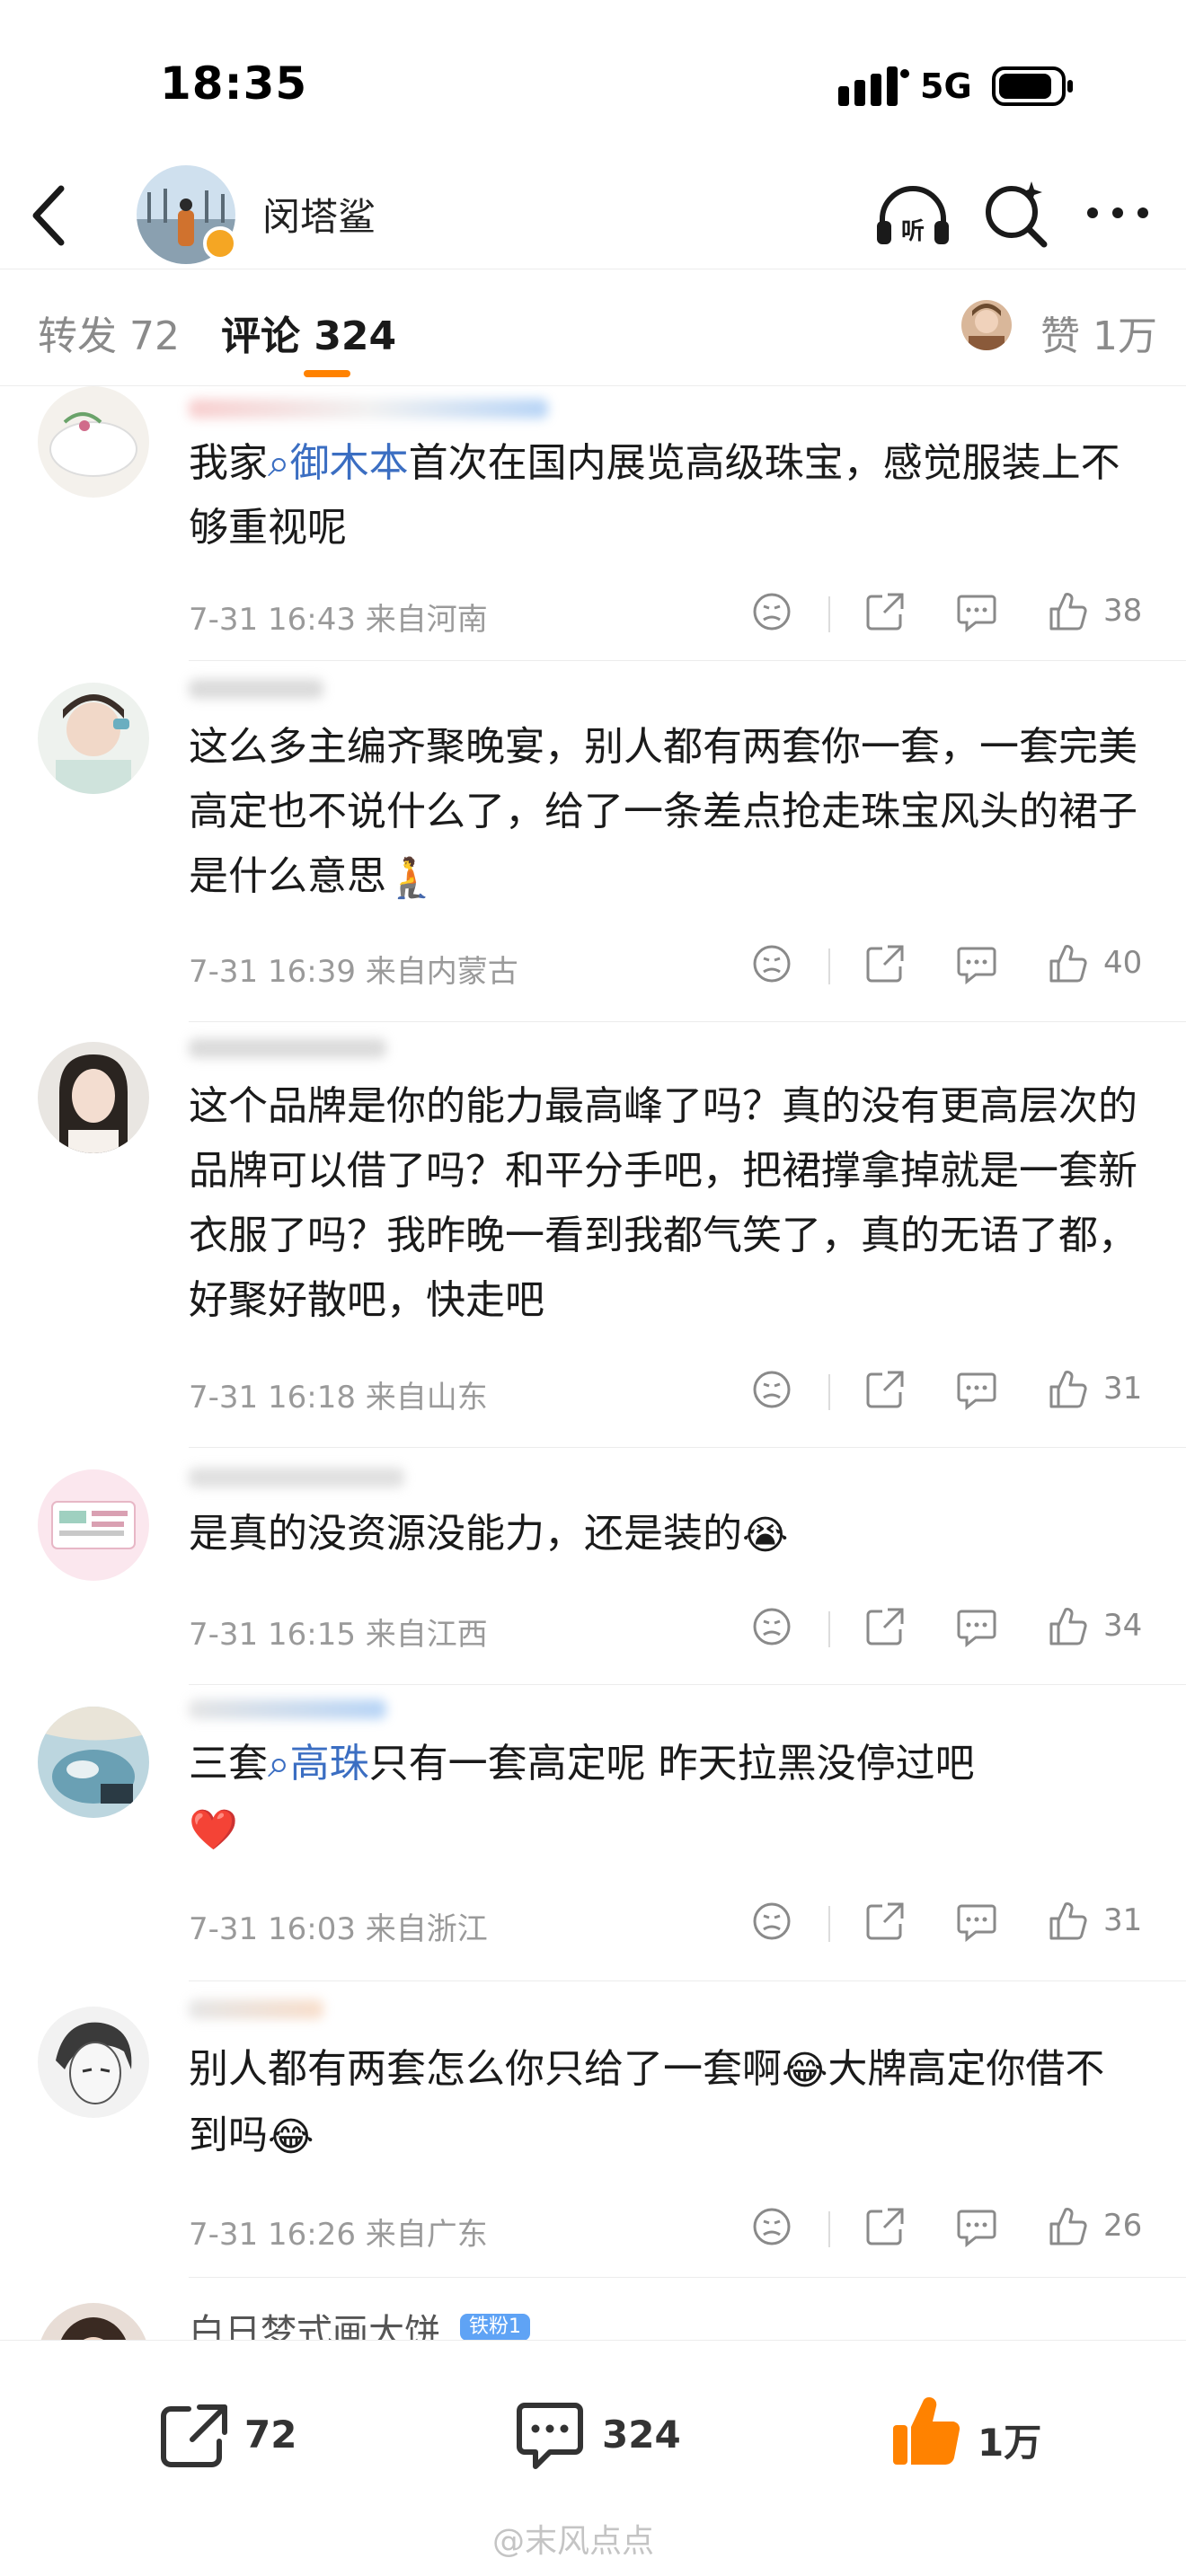 Image resolution: width=1186 pixels, height=2576 pixels. I want to click on verified-badge-icon, so click(220, 243).